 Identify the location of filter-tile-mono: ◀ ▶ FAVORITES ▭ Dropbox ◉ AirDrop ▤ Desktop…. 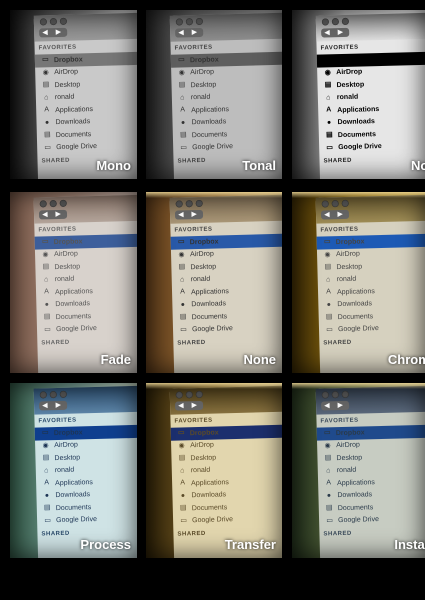
(73, 94).